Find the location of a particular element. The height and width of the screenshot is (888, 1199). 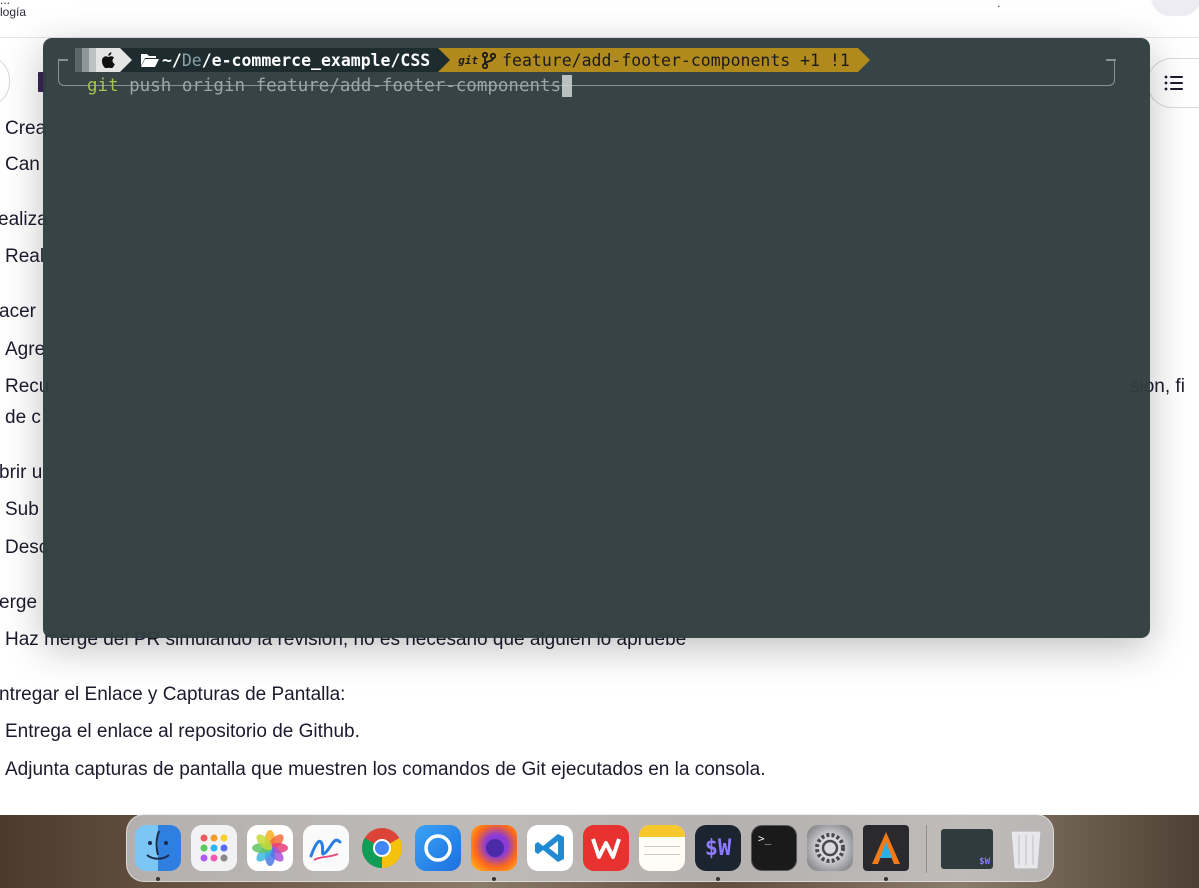

os-segment is located at coordinates (108, 60).